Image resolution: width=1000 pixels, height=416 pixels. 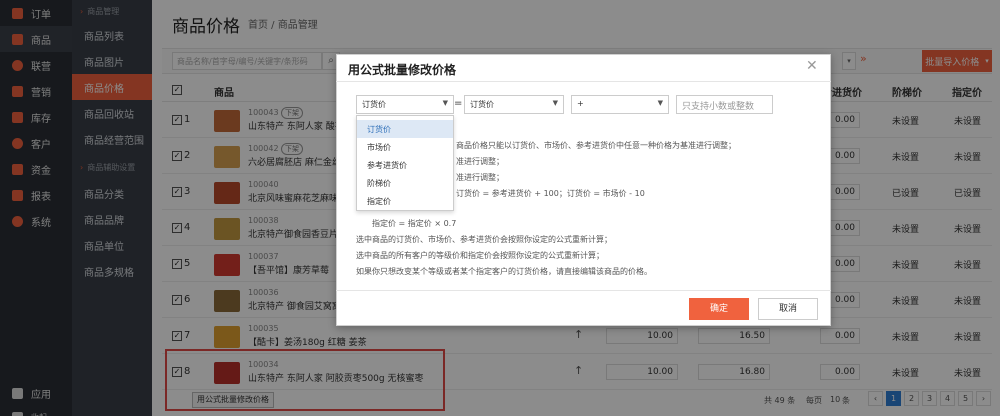 I want to click on help-text-2: 准进行调整；, so click(x=480, y=161).